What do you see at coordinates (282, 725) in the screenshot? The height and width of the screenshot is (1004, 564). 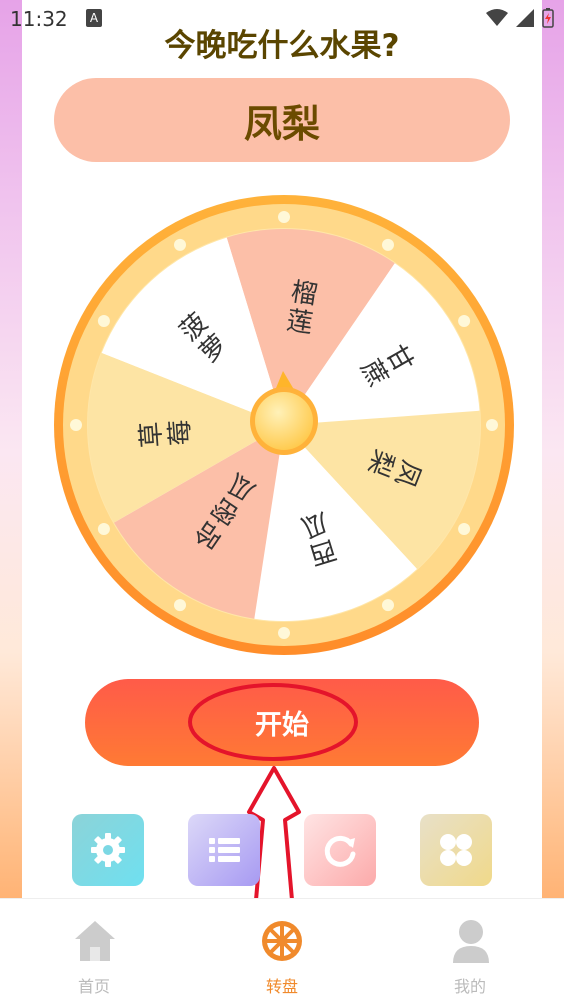 I see `start-button-label: 开始` at bounding box center [282, 725].